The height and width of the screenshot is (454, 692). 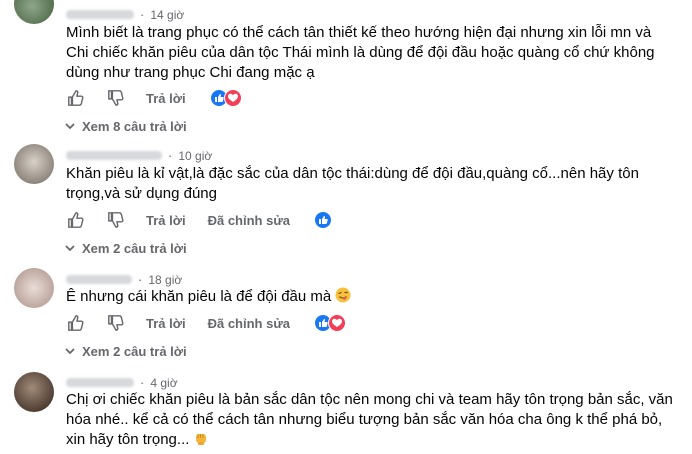 I want to click on raised-fist-emoji-icon, so click(x=201, y=438).